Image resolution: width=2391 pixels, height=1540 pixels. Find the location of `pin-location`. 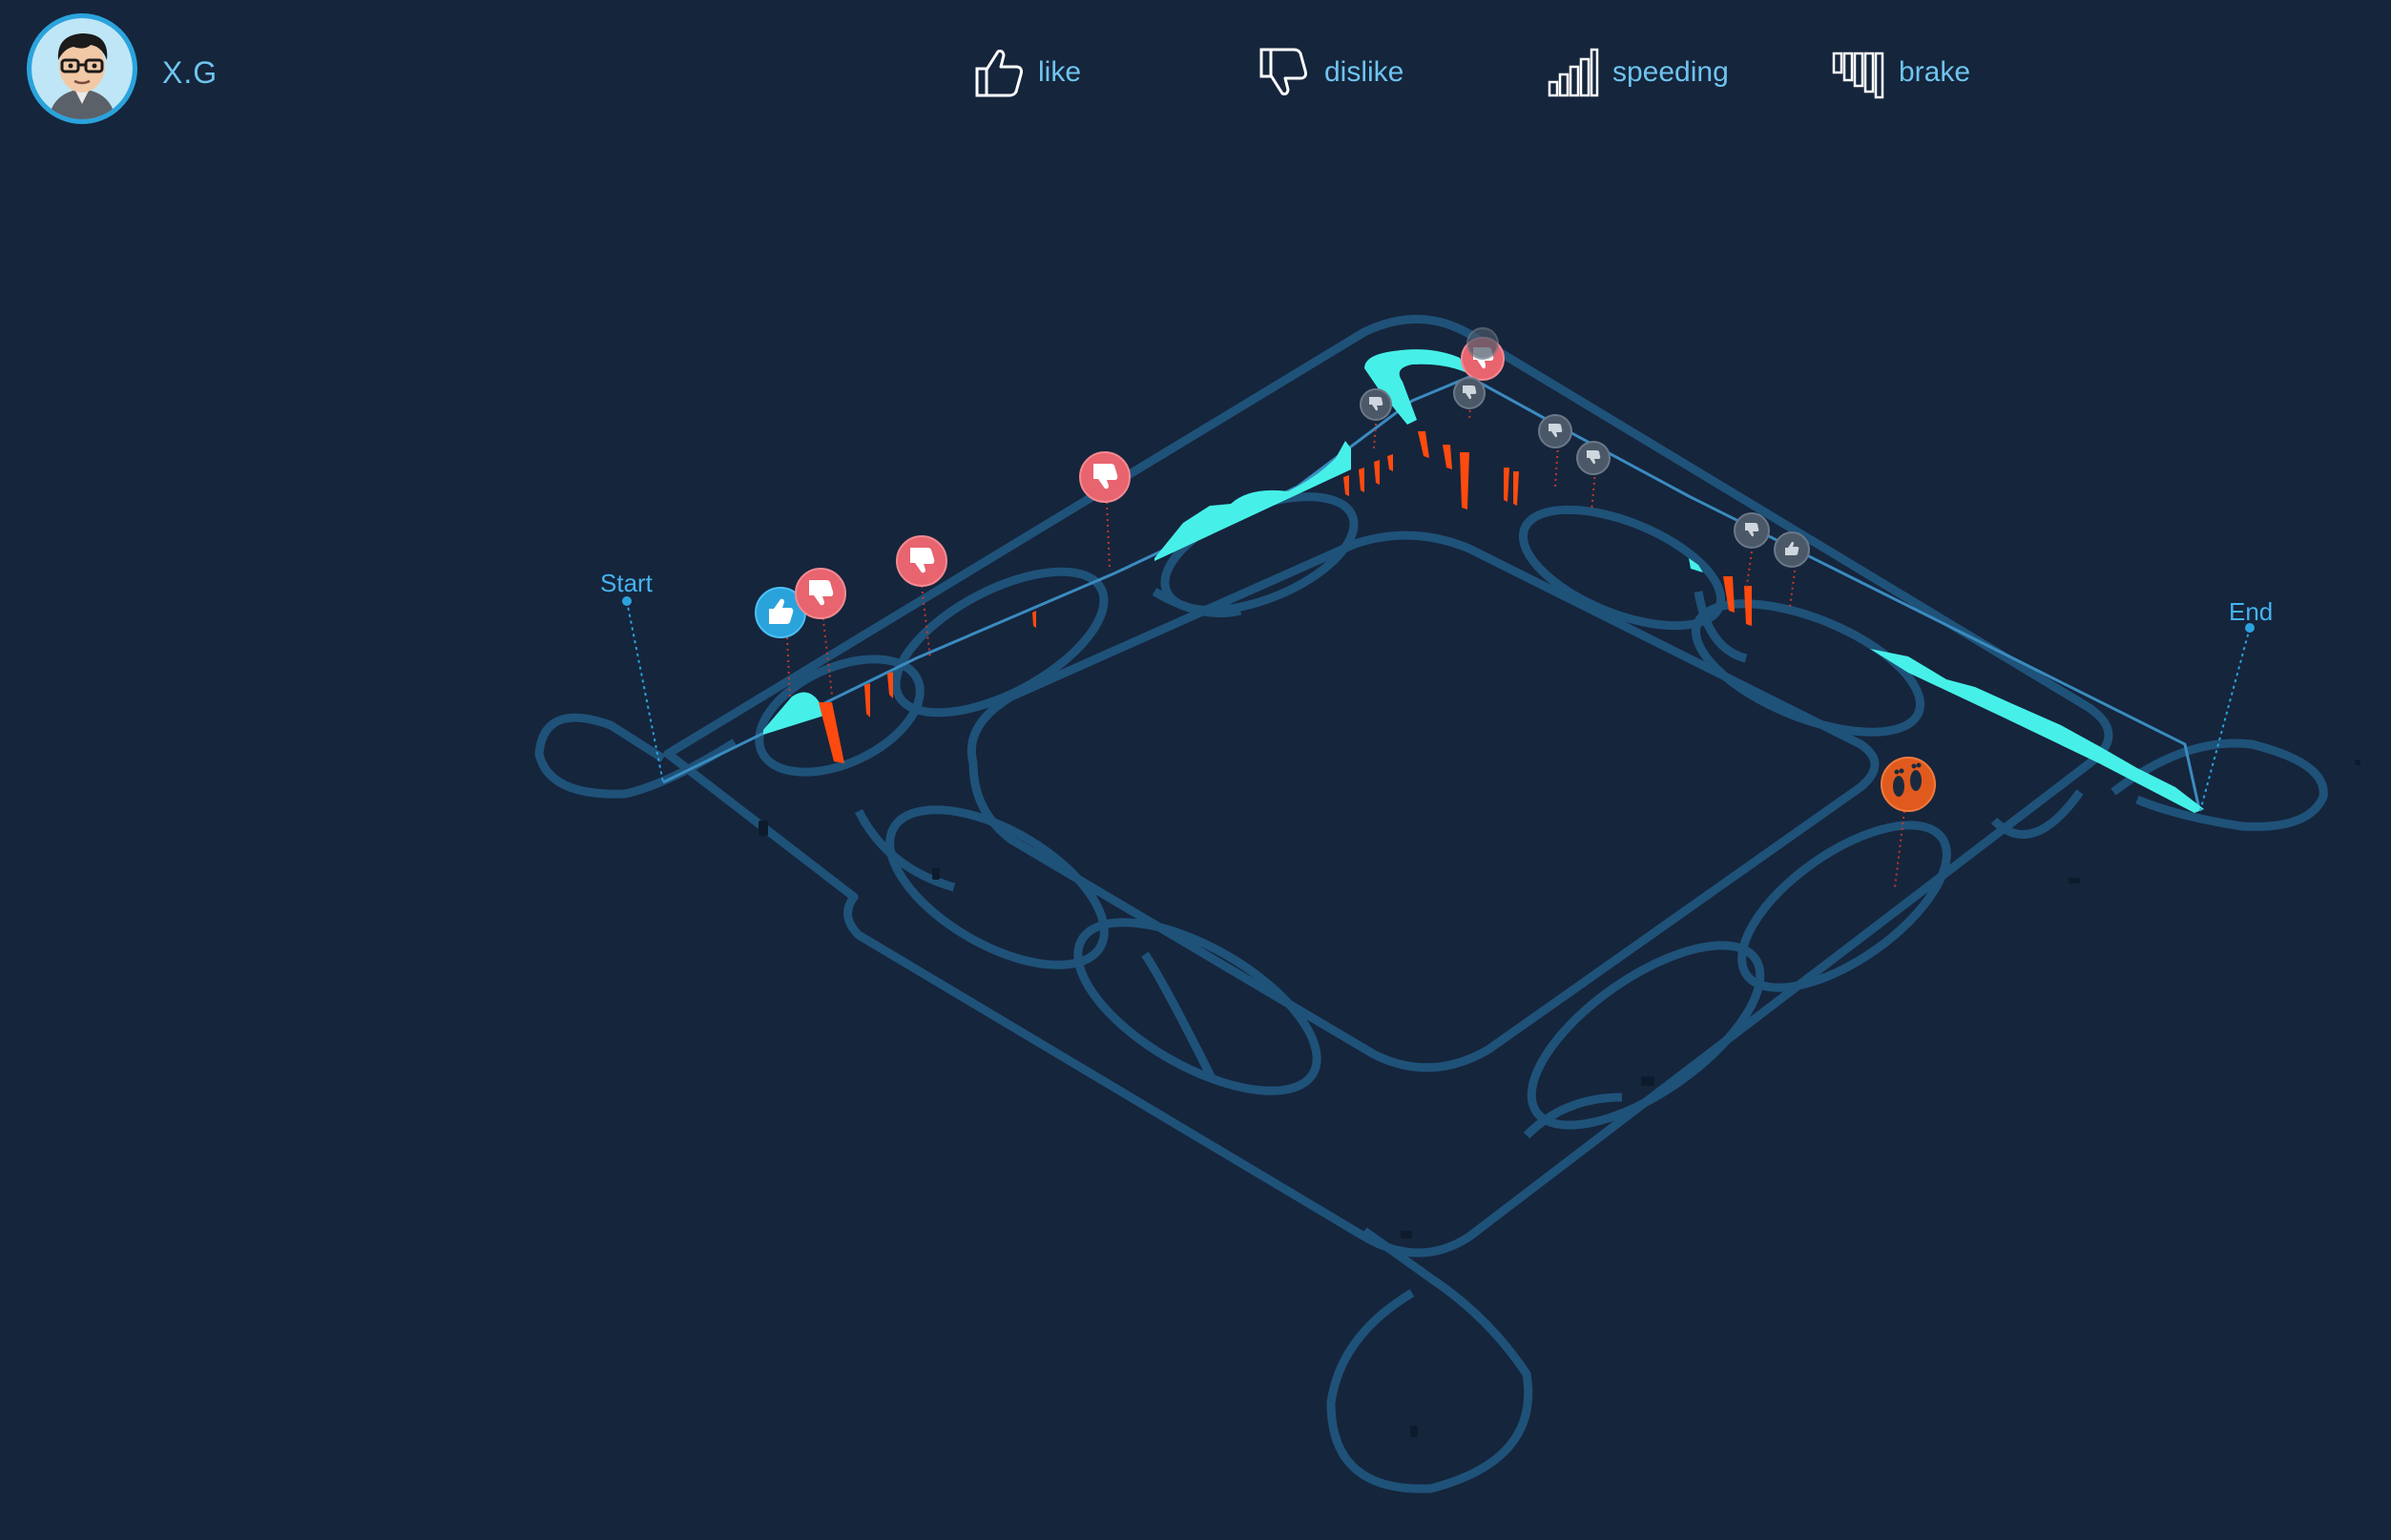

pin-location is located at coordinates (1909, 784).